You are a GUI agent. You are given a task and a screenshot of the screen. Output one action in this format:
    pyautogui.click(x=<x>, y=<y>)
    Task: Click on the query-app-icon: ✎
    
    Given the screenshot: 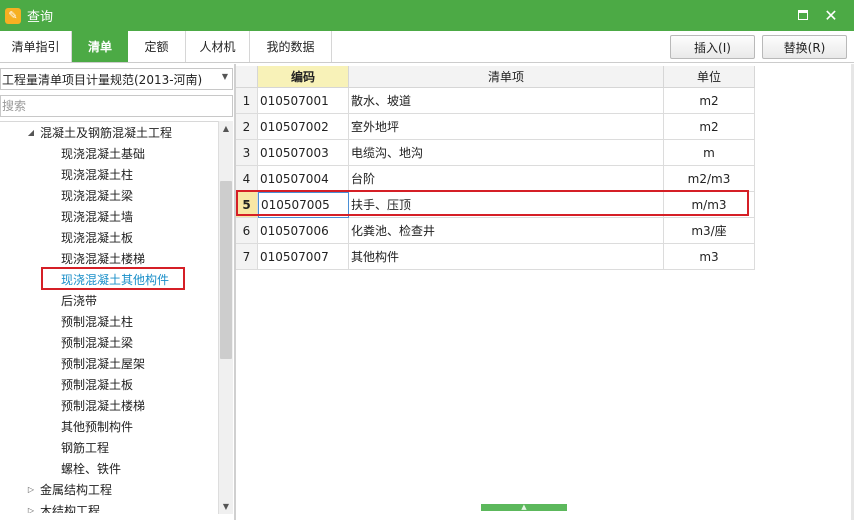 What is the action you would take?
    pyautogui.click(x=13, y=15)
    